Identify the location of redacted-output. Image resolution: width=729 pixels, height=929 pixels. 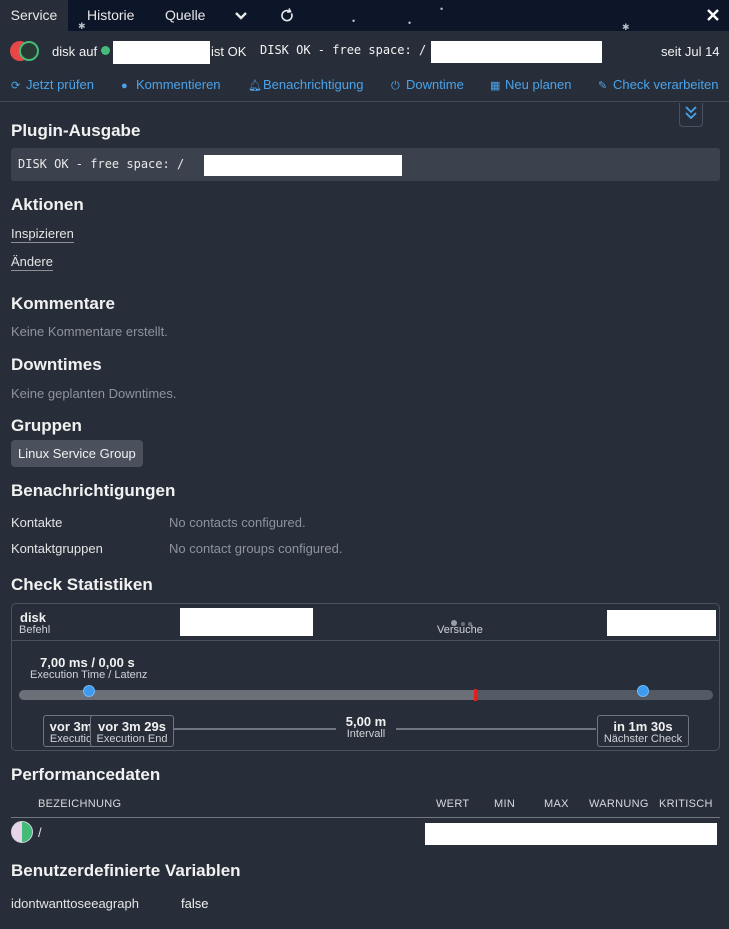
(516, 52).